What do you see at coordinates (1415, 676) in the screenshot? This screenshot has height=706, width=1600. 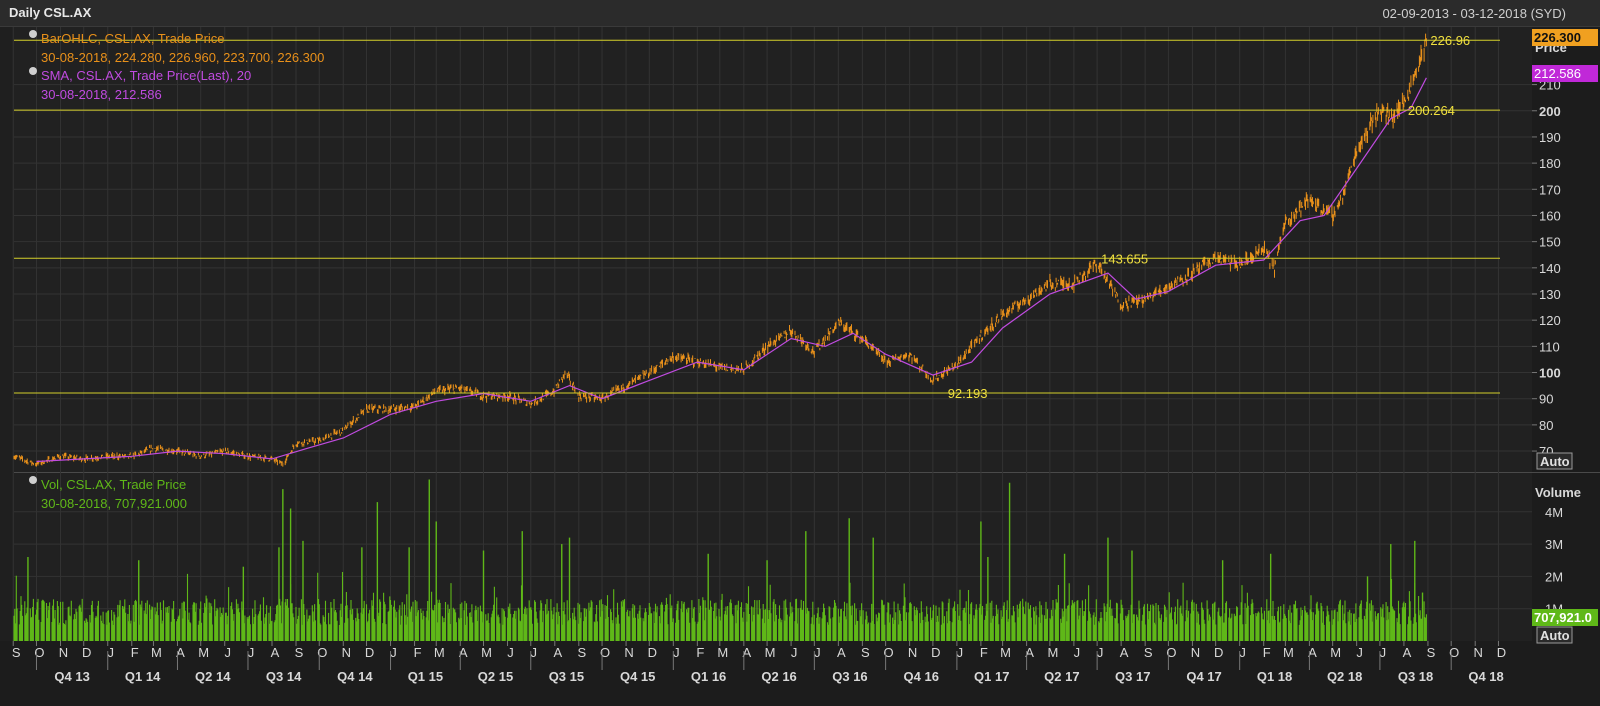 I see `x-quarter-label: Q3 18` at bounding box center [1415, 676].